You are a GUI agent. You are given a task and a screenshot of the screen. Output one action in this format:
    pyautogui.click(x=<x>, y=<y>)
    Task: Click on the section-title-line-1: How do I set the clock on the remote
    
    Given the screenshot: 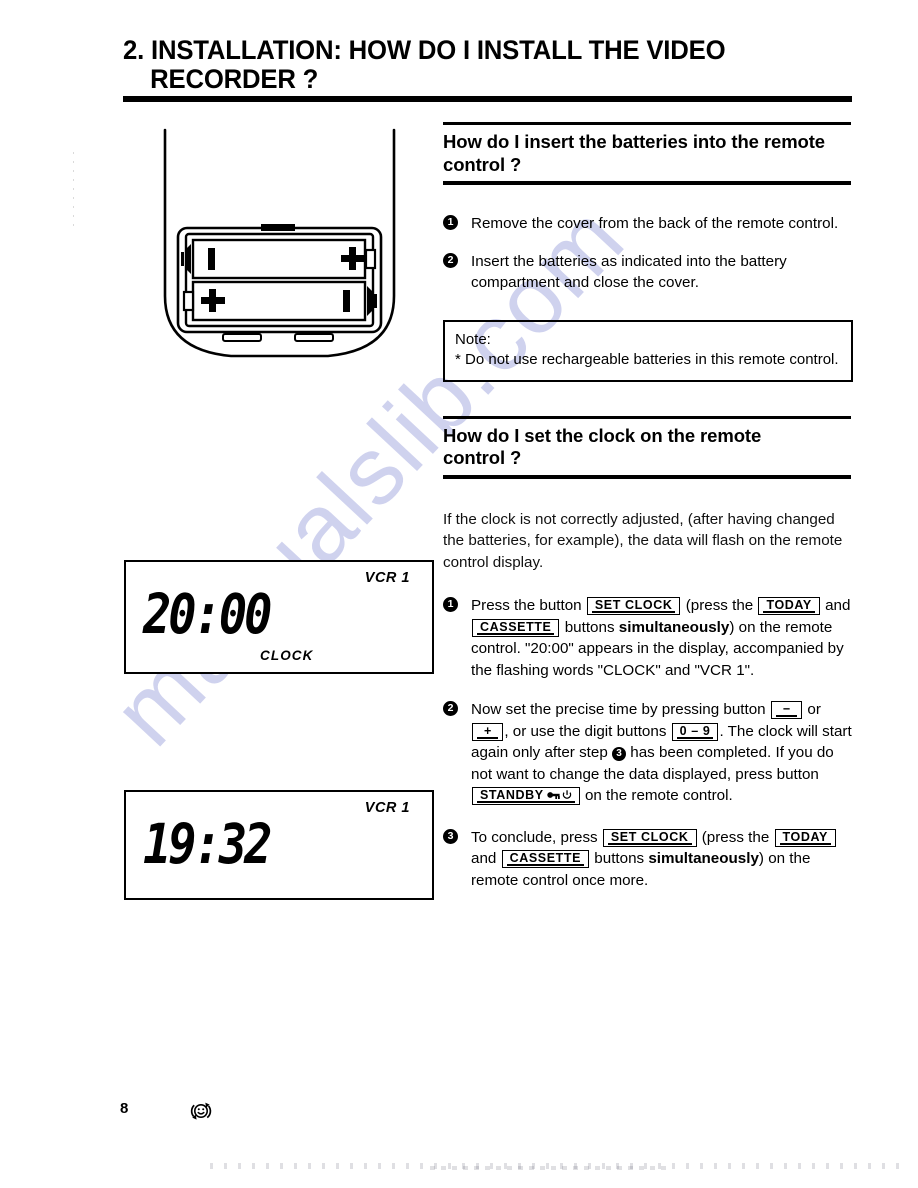 What is the action you would take?
    pyautogui.click(x=602, y=435)
    